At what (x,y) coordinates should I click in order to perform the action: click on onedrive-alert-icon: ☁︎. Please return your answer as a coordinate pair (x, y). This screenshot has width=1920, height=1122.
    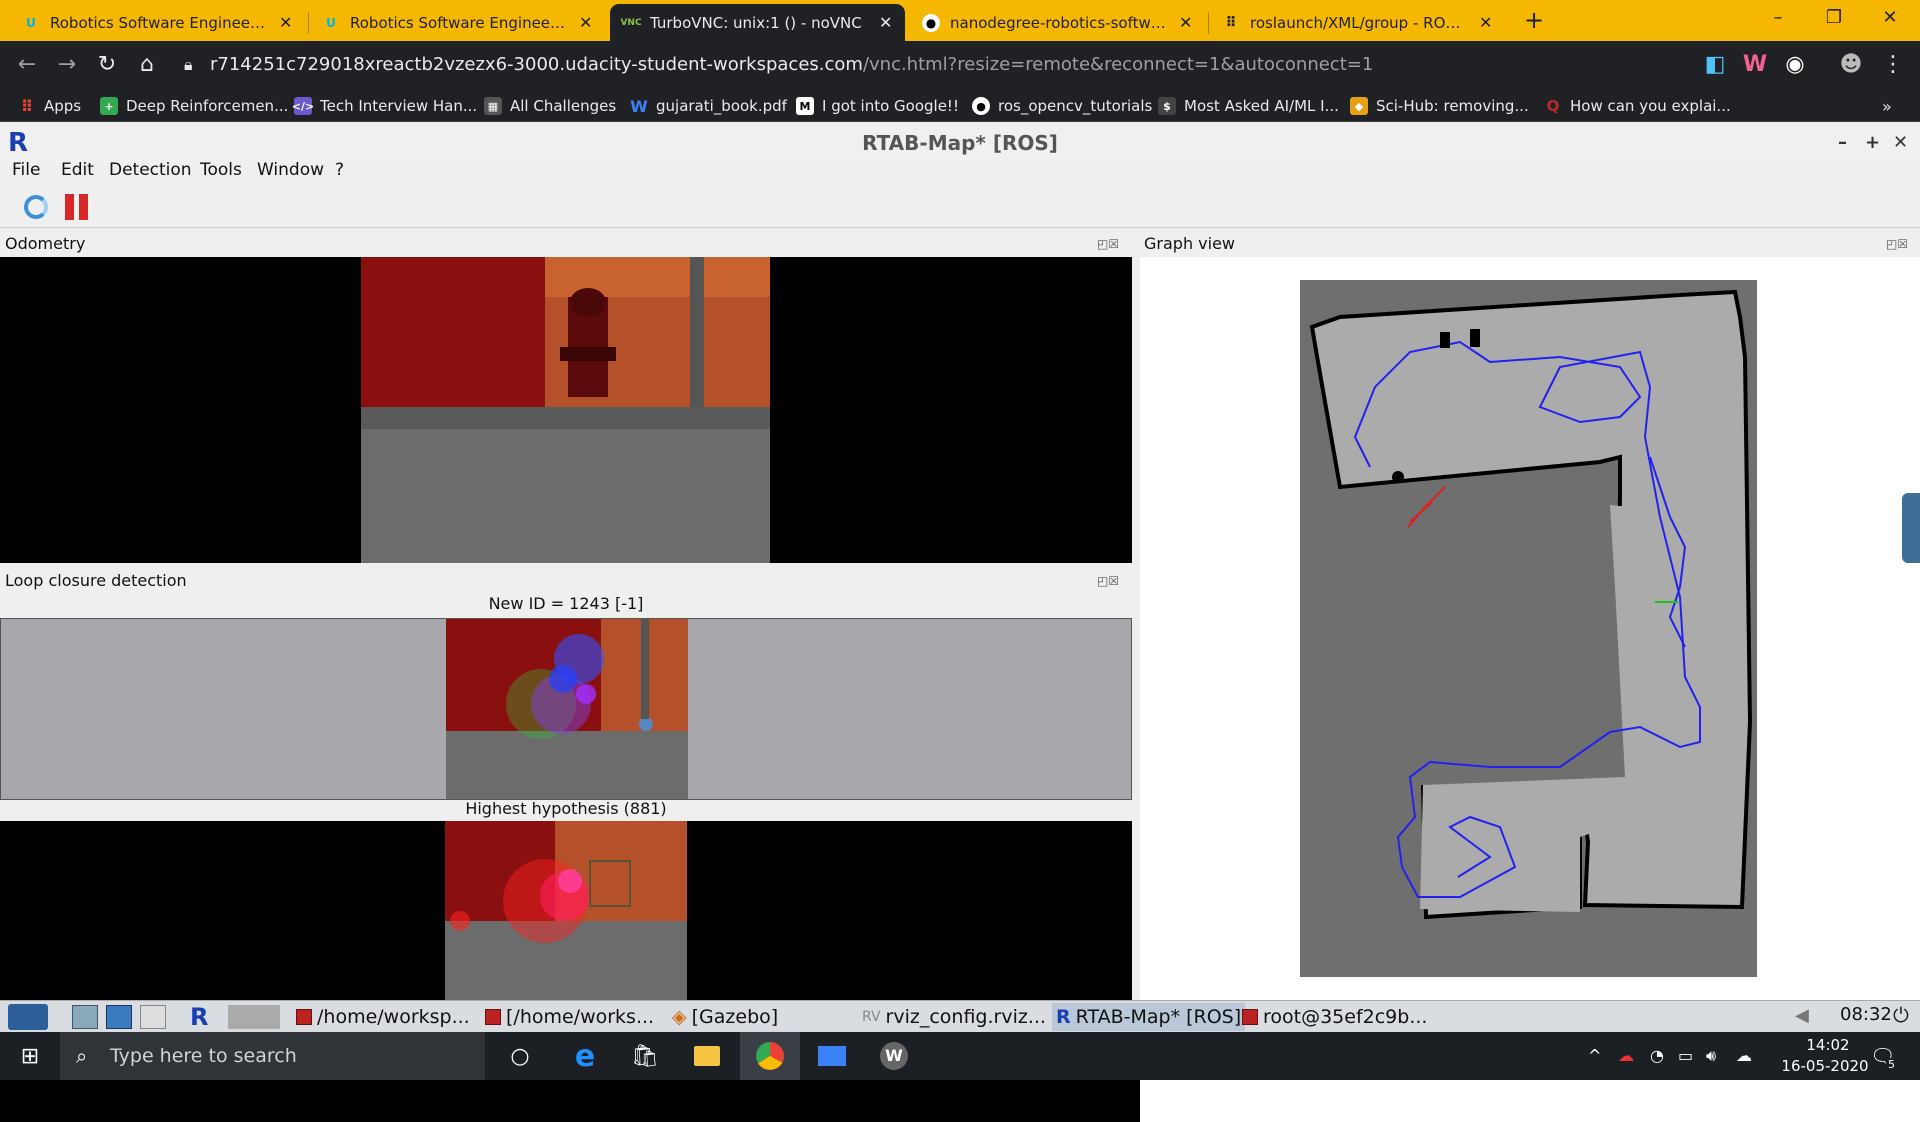
    Looking at the image, I should click on (1626, 1055).